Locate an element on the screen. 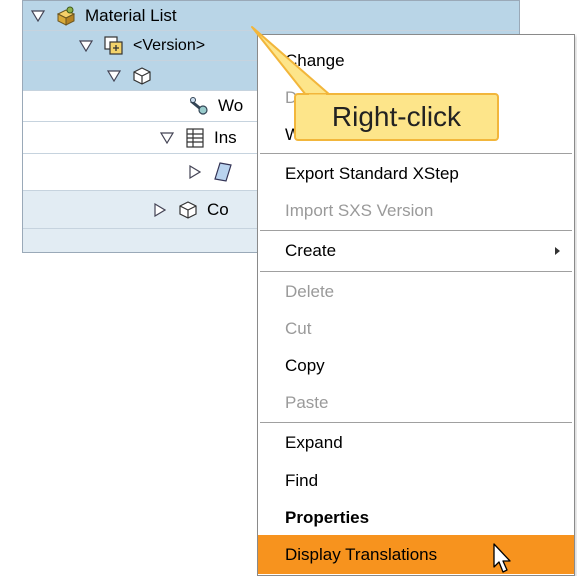 The image size is (577, 576). mouse-pointer-icon is located at coordinates (502, 558).